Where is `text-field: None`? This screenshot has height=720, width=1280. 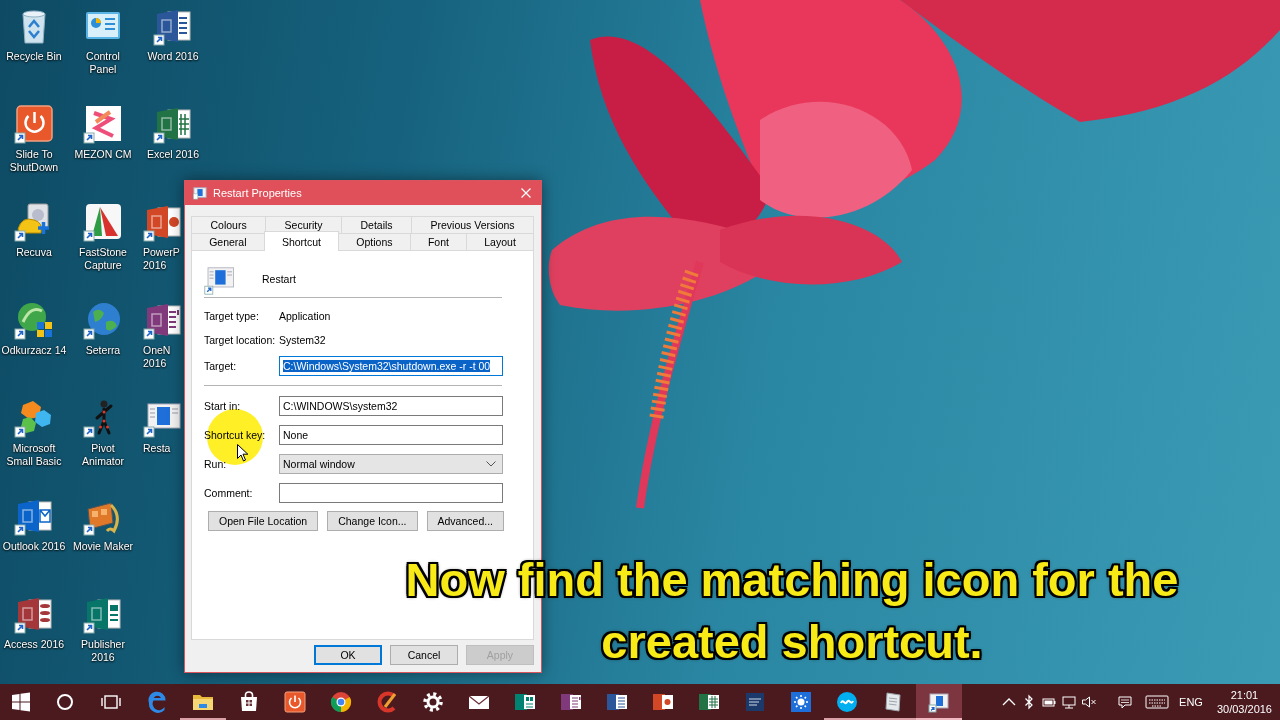
text-field: None is located at coordinates (391, 435).